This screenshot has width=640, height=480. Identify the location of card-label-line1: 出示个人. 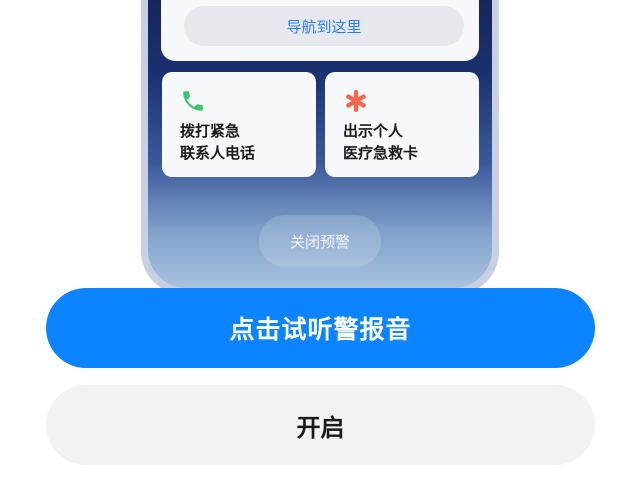
(373, 131).